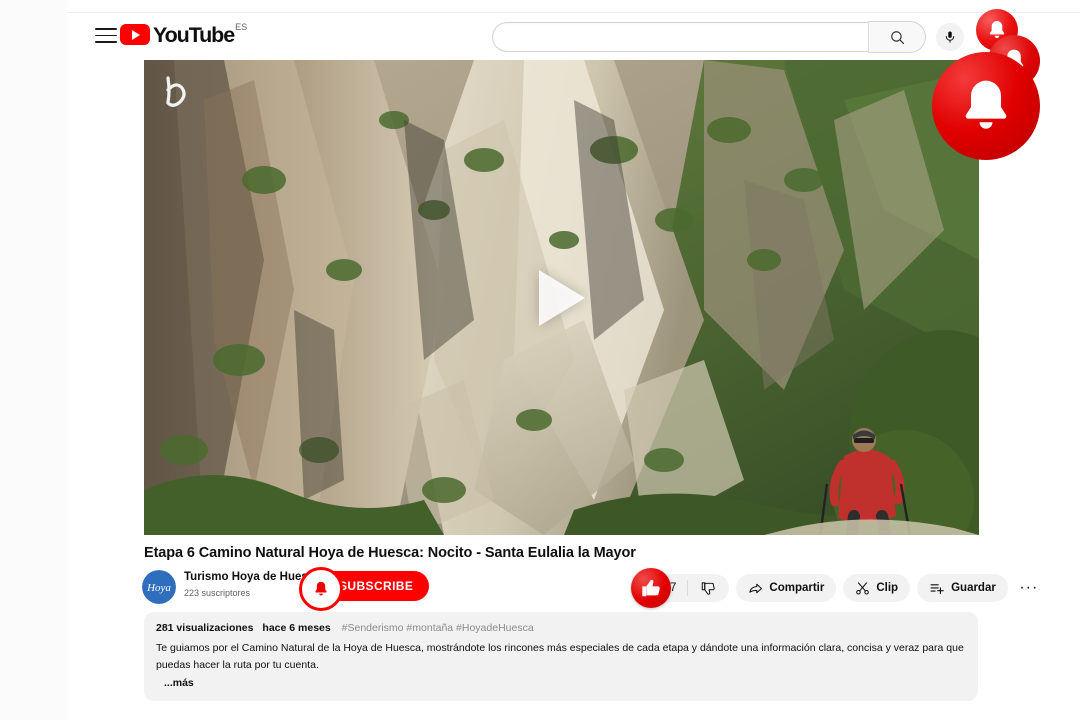 The height and width of the screenshot is (720, 1080). Describe the element at coordinates (973, 588) in the screenshot. I see `save-label: Guardar` at that location.